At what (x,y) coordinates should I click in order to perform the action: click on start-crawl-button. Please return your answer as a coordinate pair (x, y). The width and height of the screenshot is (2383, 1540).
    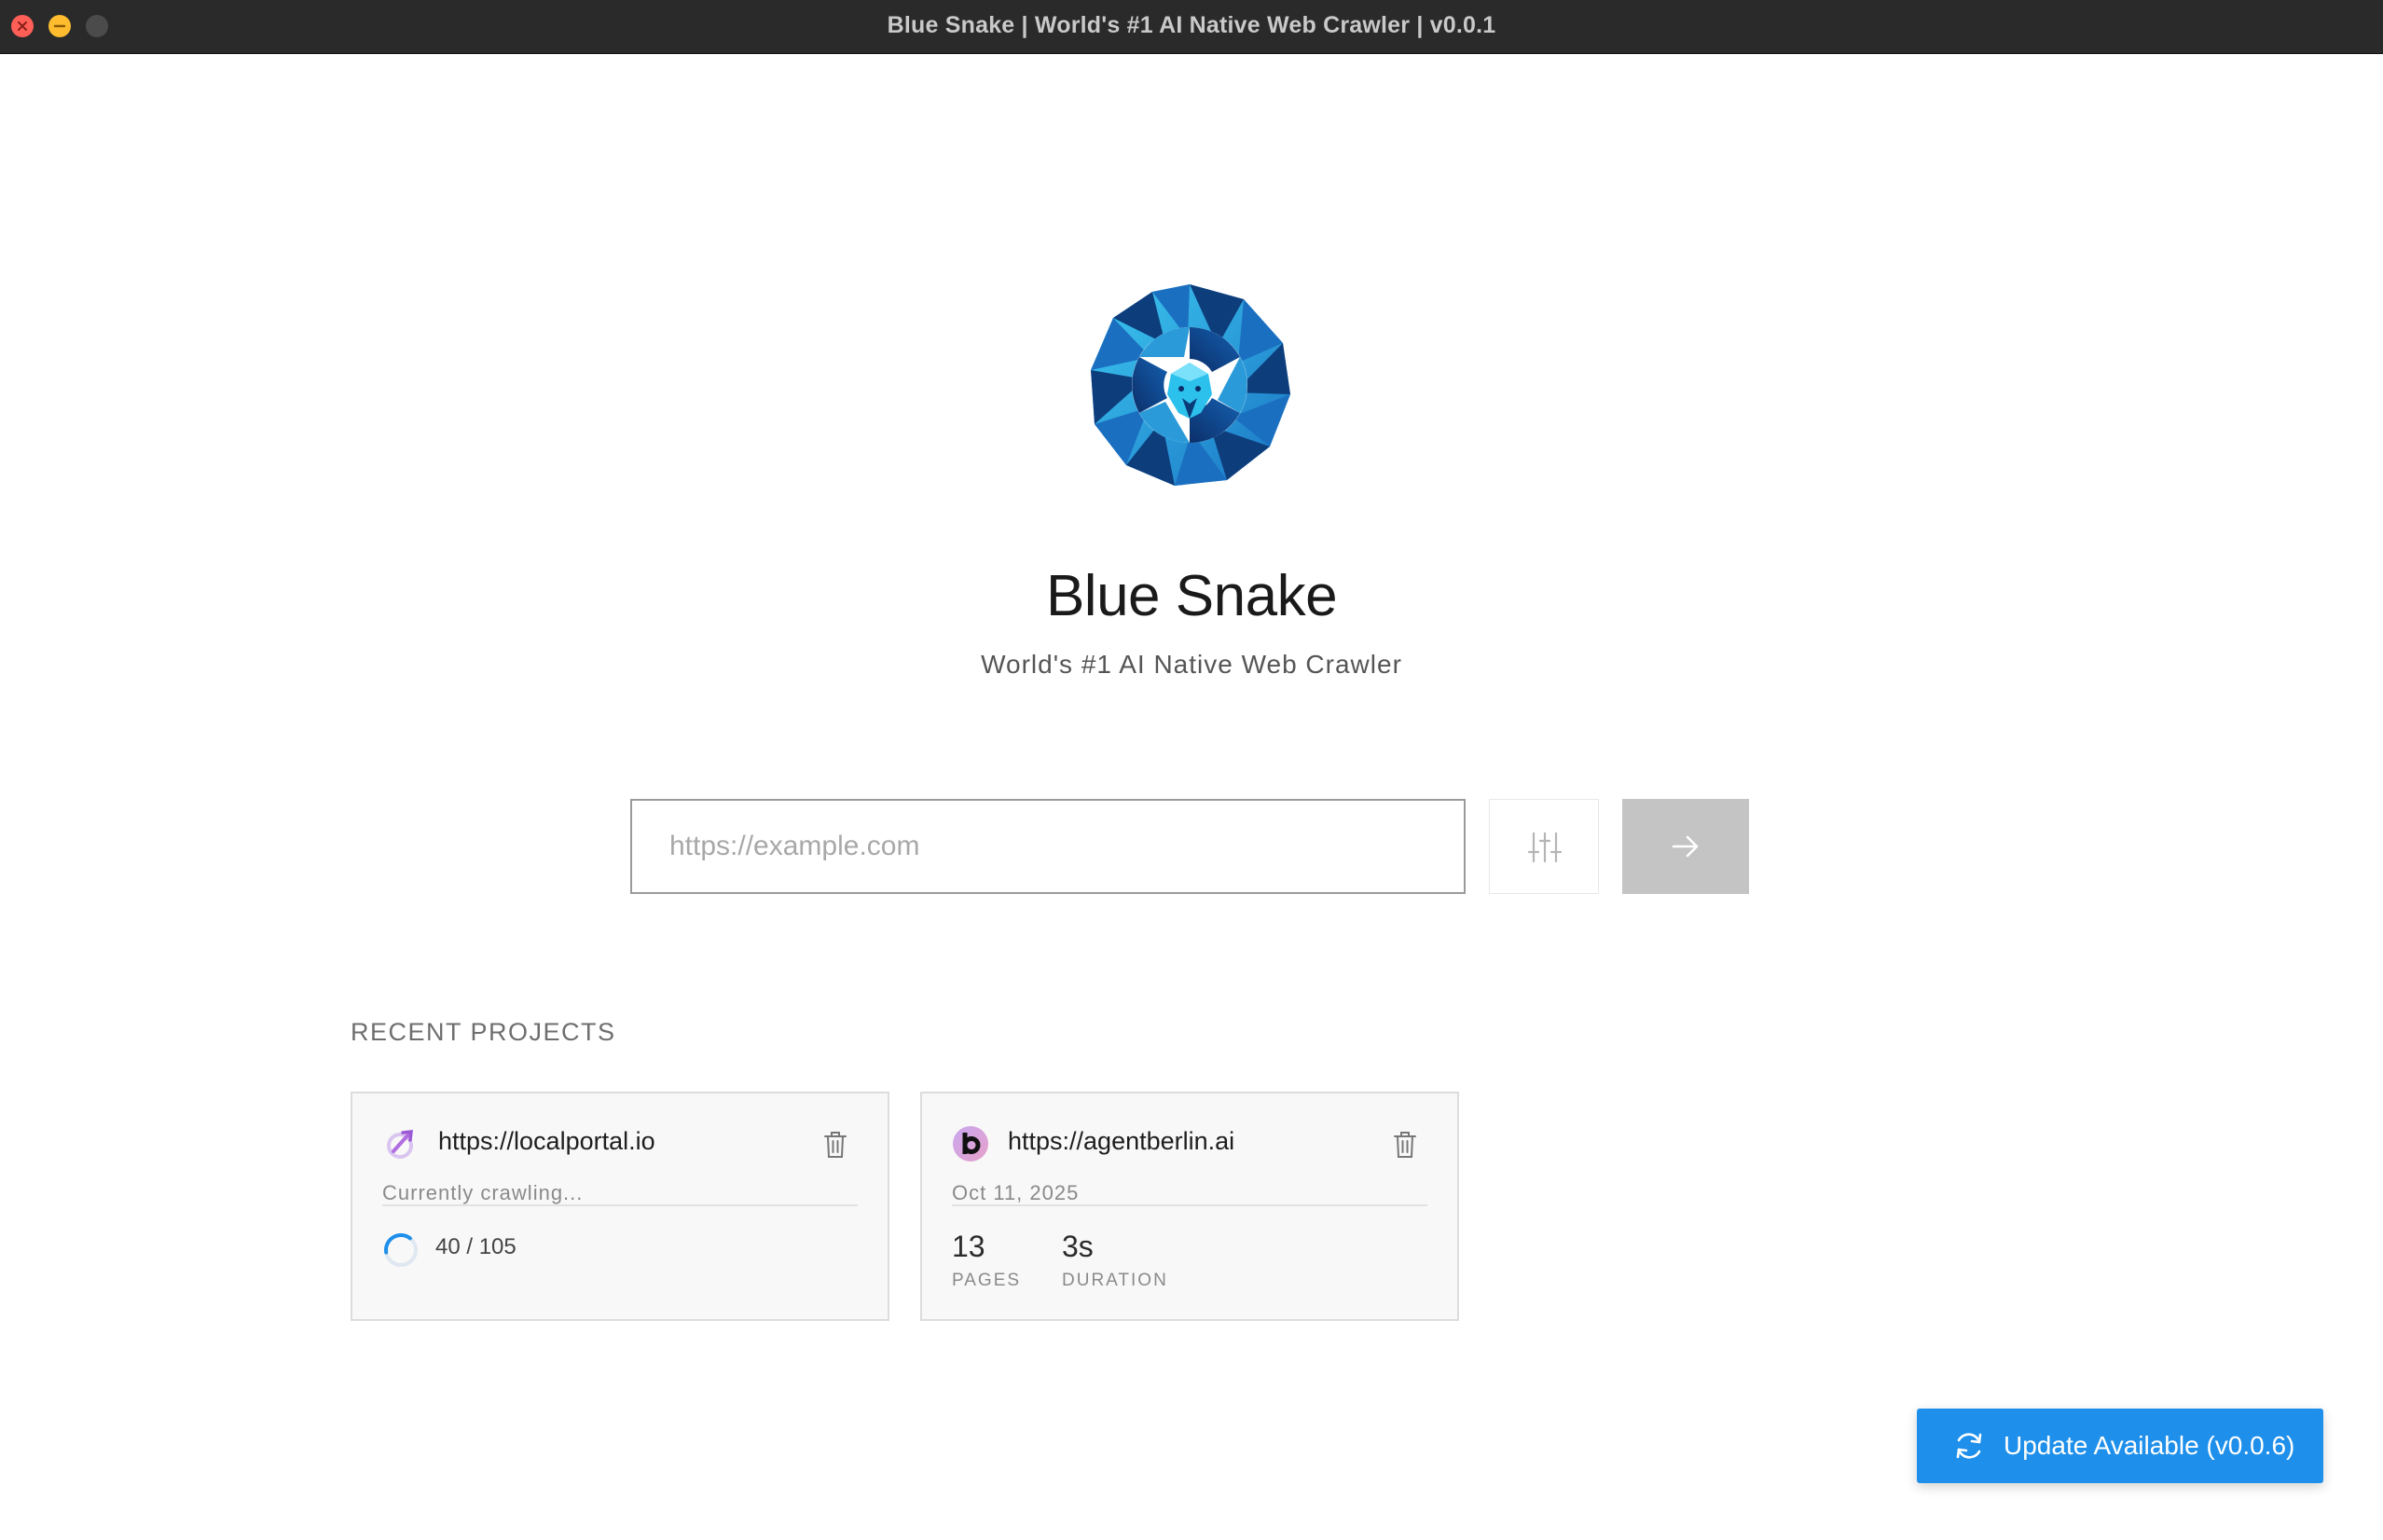
    Looking at the image, I should click on (1685, 846).